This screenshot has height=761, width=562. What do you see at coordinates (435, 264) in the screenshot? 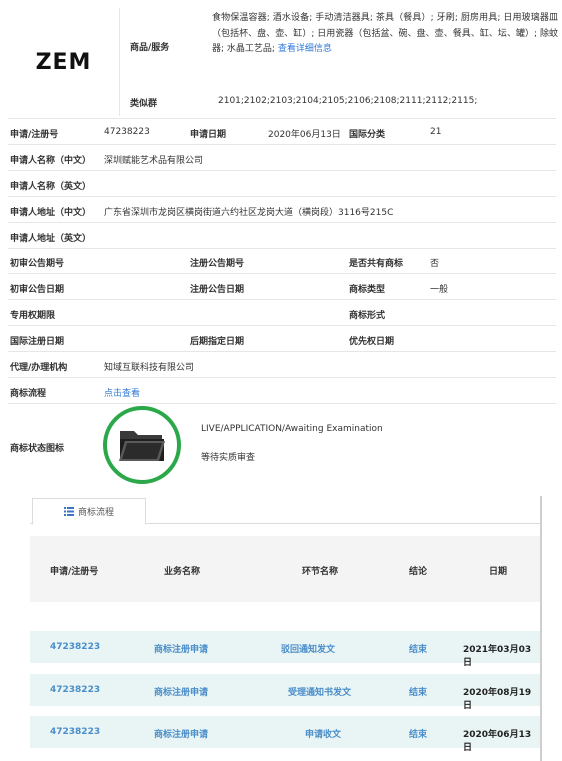
I see `shared-value: 否` at bounding box center [435, 264].